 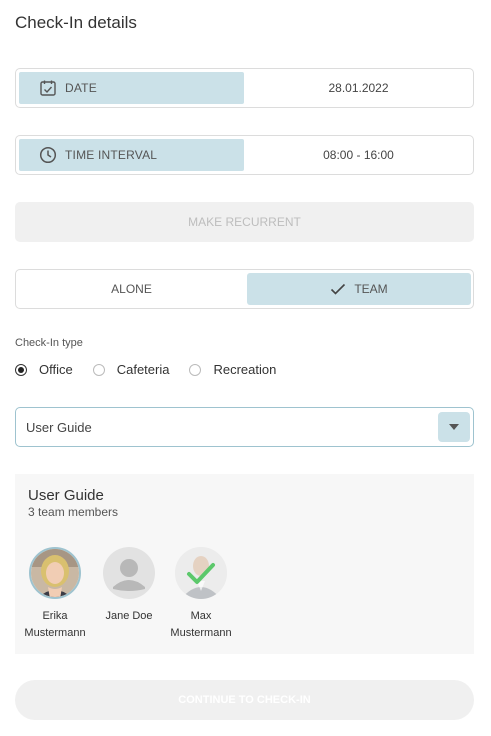 I want to click on radio-cafeteria-label: Cafeteria, so click(x=143, y=369).